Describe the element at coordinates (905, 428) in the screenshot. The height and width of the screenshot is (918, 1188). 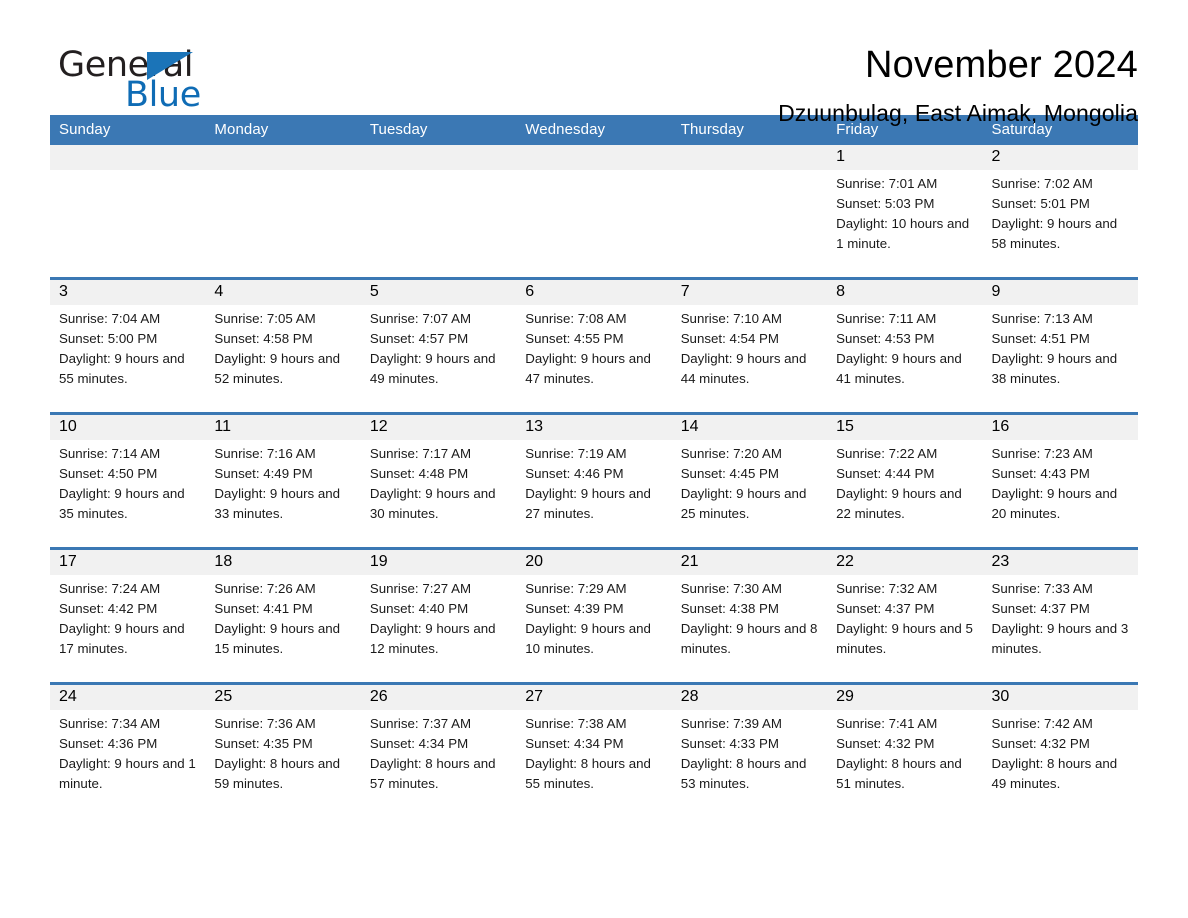
I see `day-number: 15` at that location.